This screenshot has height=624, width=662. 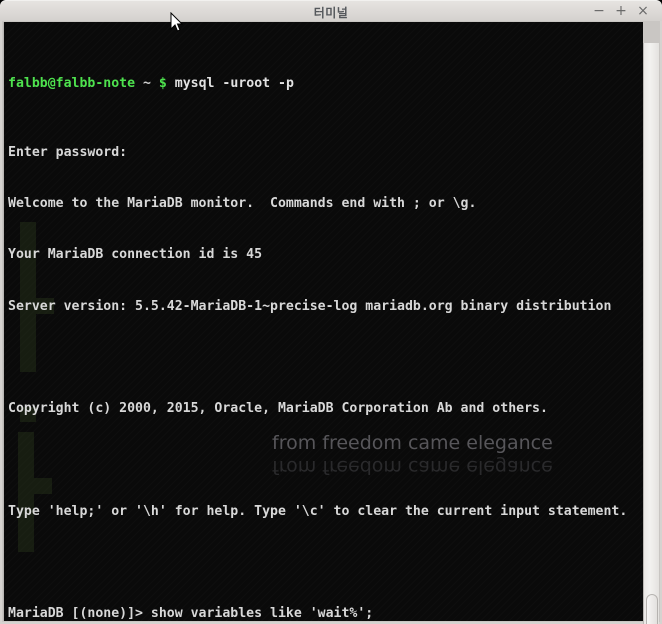 What do you see at coordinates (599, 11) in the screenshot?
I see `minimize-button: −` at bounding box center [599, 11].